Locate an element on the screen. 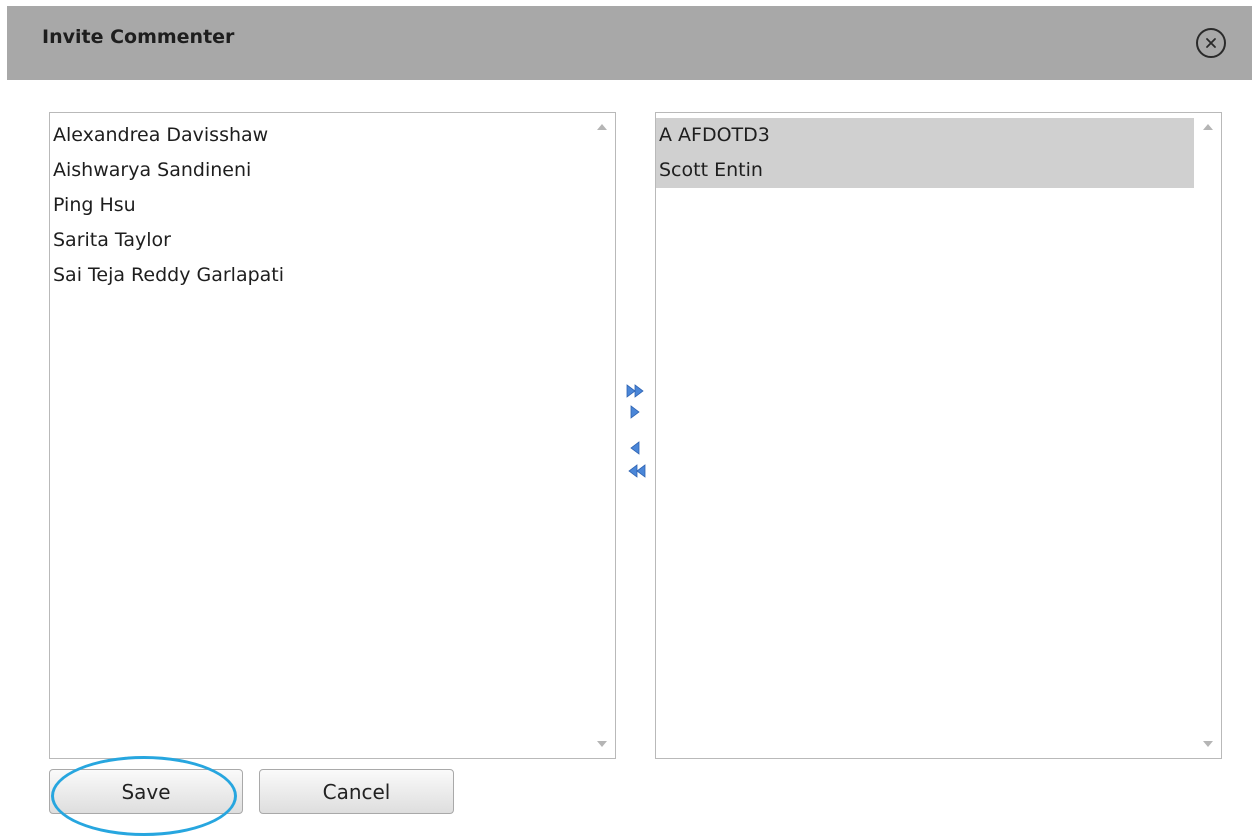  double-arrow-left-icon is located at coordinates (637, 471).